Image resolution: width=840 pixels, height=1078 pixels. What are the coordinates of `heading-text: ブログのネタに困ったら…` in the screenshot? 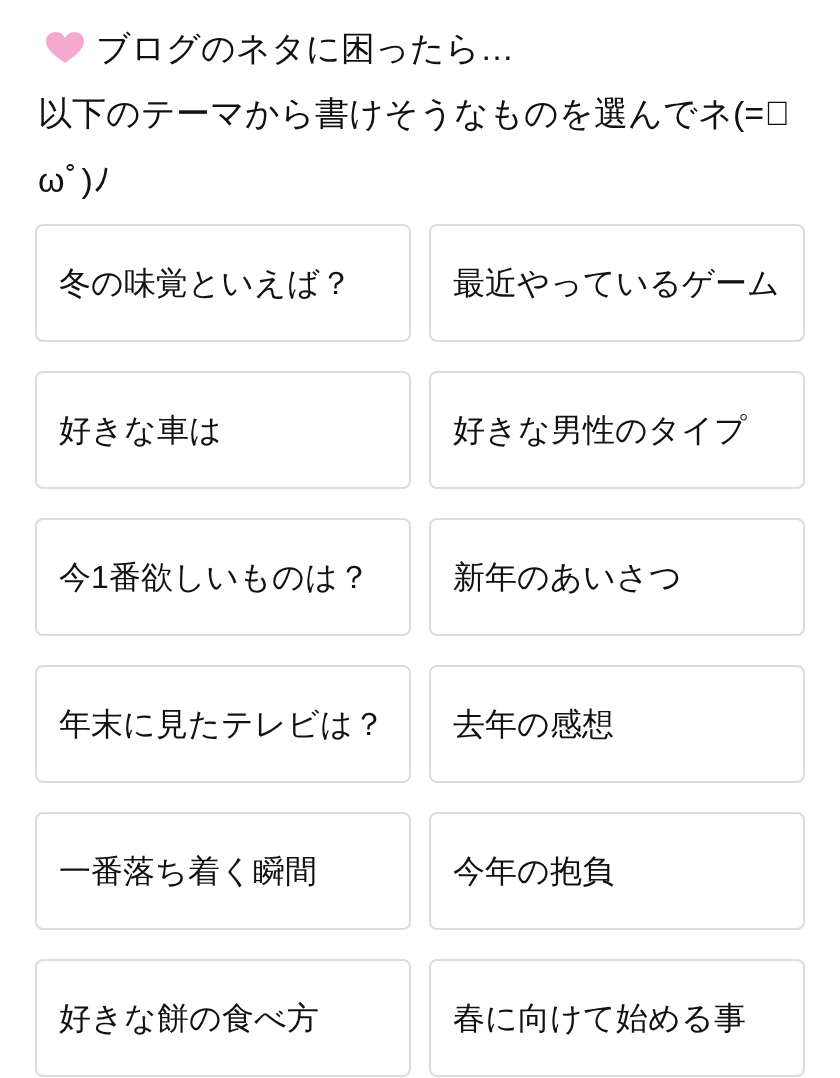 It's located at (305, 48).